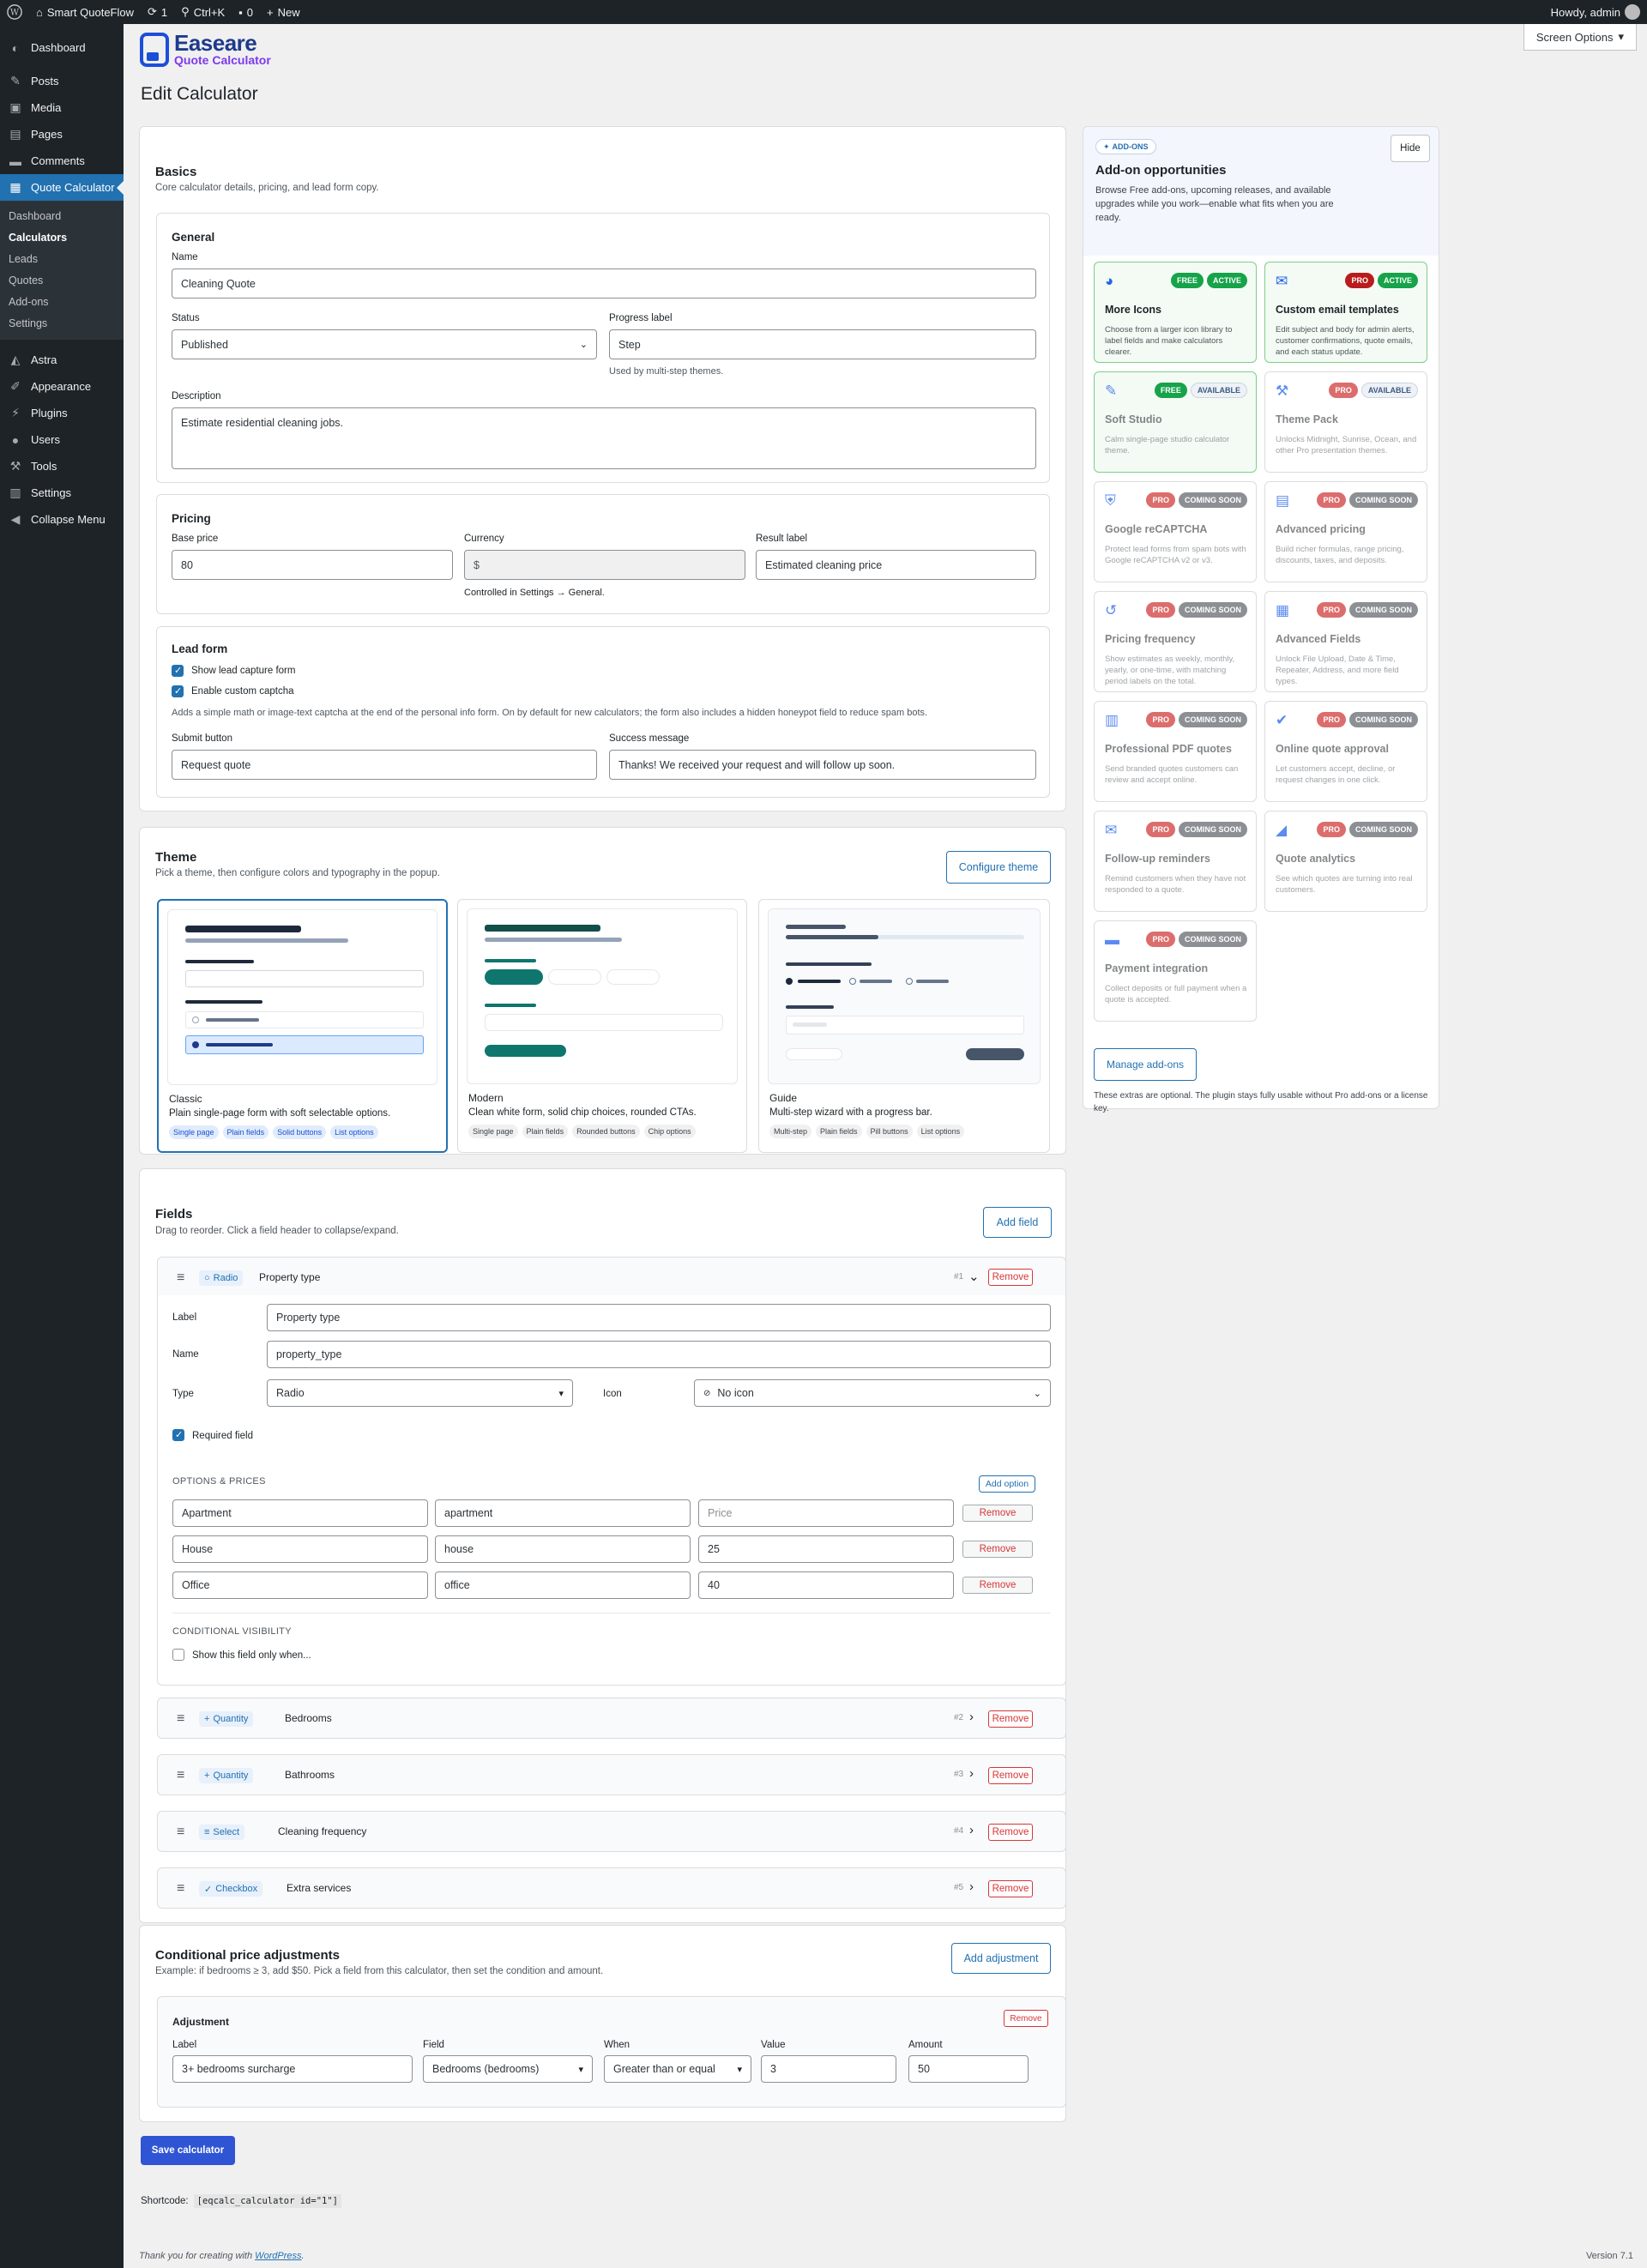  What do you see at coordinates (62, 134) in the screenshot?
I see `menu-pages: ▤ Pages` at bounding box center [62, 134].